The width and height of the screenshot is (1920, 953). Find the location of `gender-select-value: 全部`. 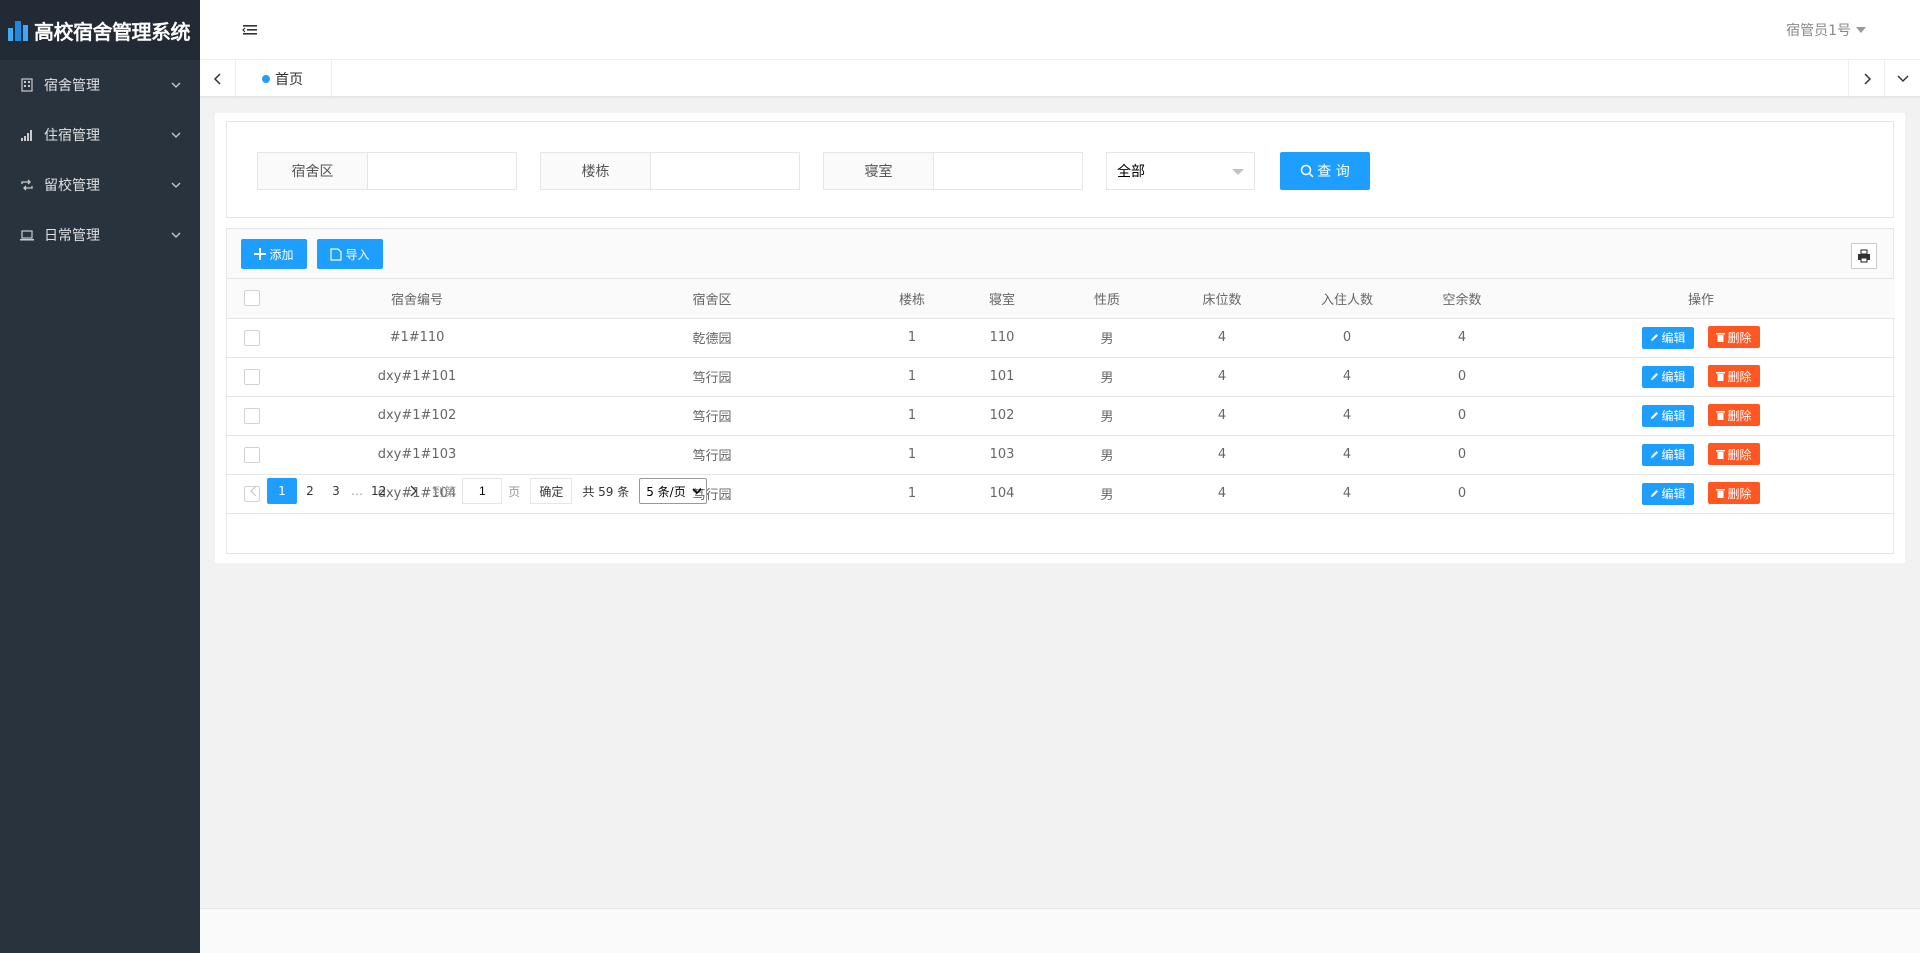

gender-select-value: 全部 is located at coordinates (1131, 172).